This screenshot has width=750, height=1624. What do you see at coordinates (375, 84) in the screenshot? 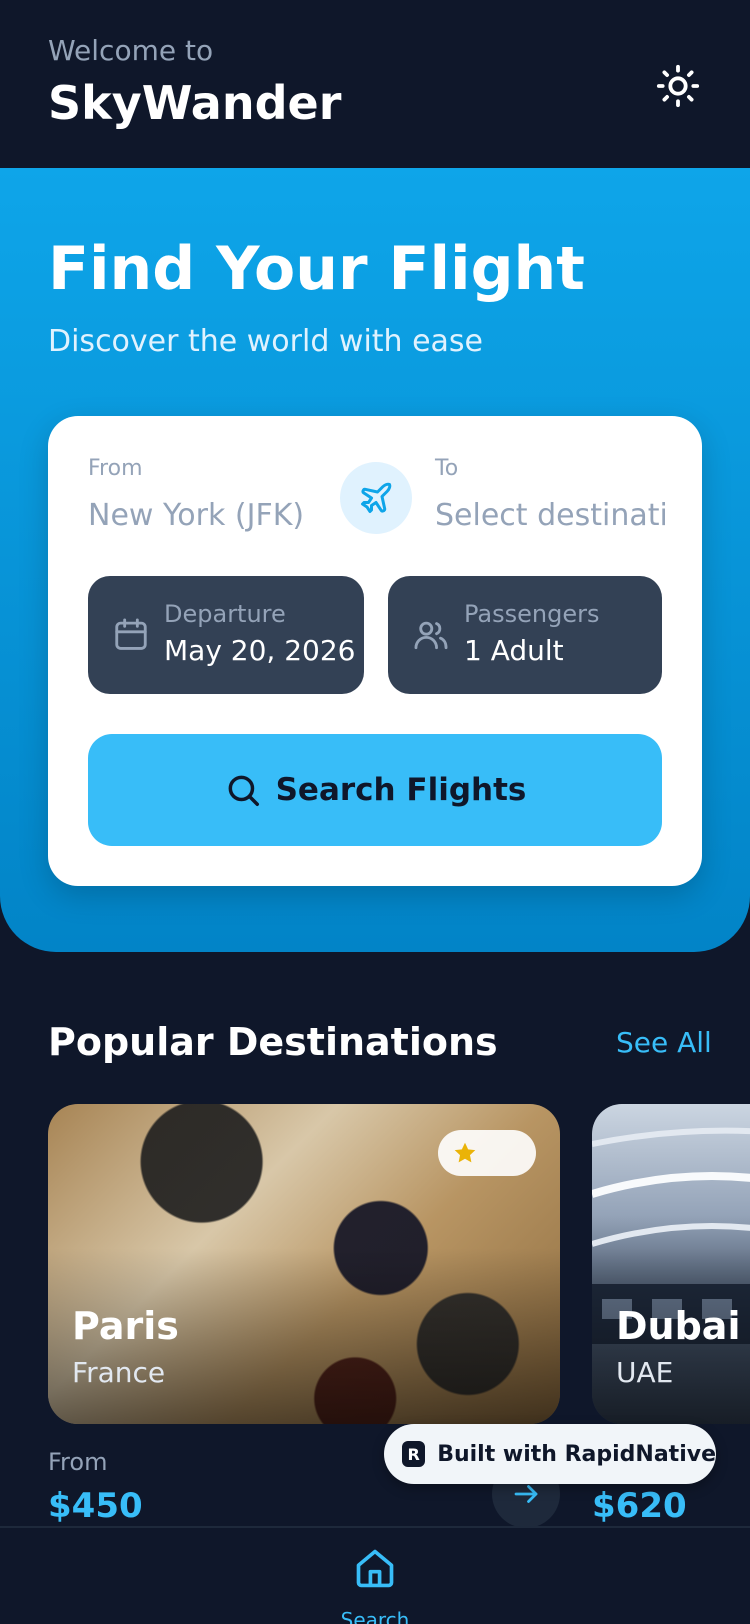
I see `header: Welcome to SkyWander` at bounding box center [375, 84].